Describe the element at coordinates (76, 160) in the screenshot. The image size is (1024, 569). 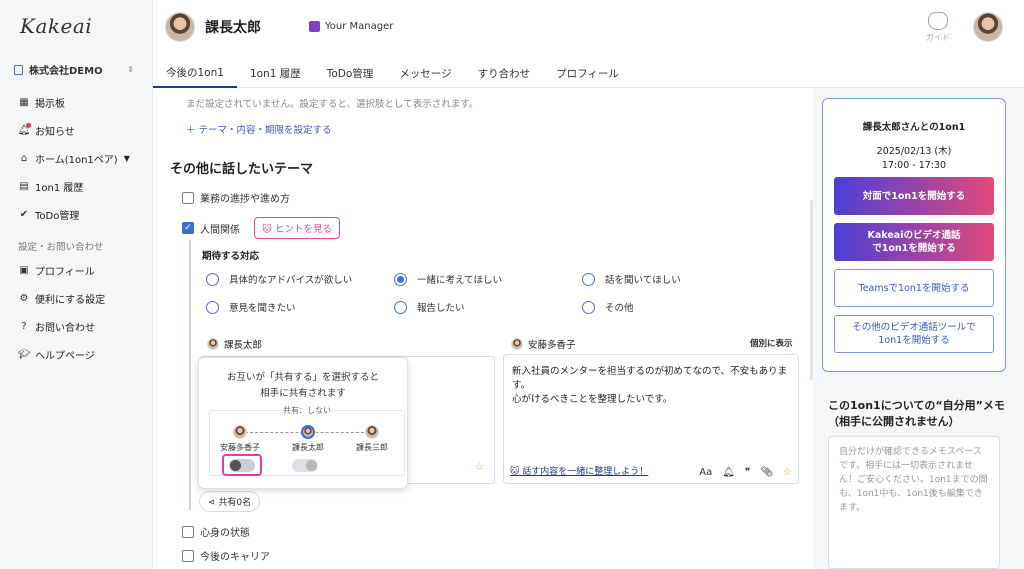
I see `sidebar-item-label: ホーム(1on1ペア)` at that location.